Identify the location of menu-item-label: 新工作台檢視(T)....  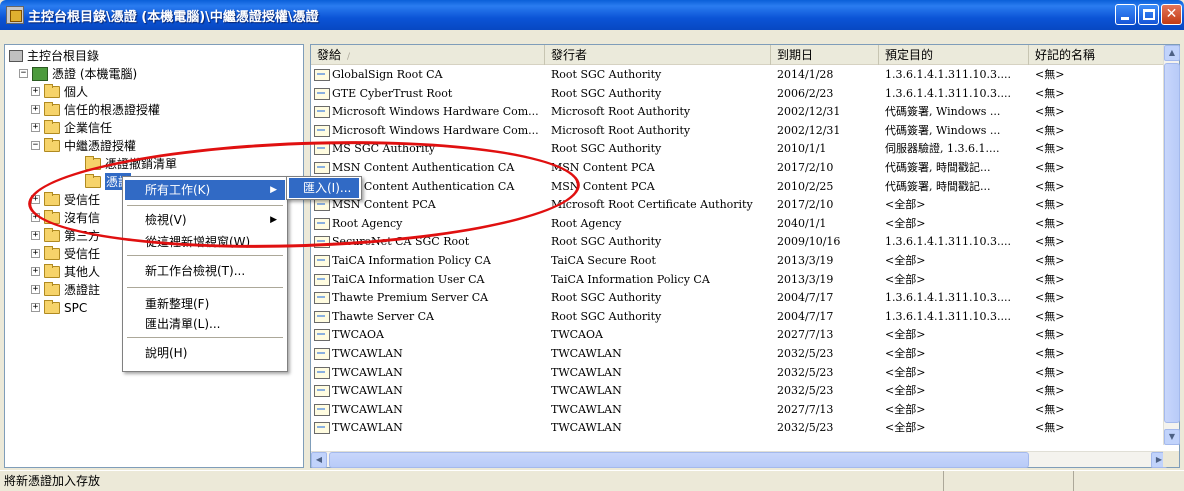
(195, 271).